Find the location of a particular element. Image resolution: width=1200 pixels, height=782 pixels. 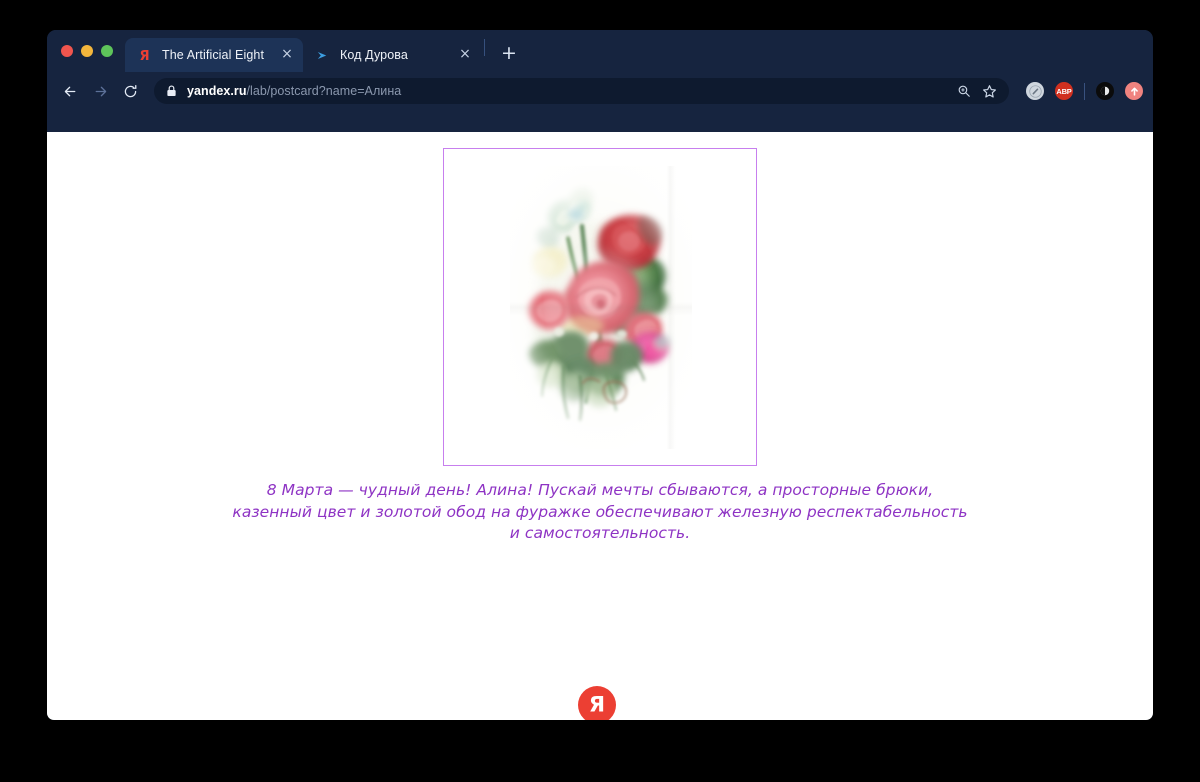

postcard-frame is located at coordinates (600, 307).